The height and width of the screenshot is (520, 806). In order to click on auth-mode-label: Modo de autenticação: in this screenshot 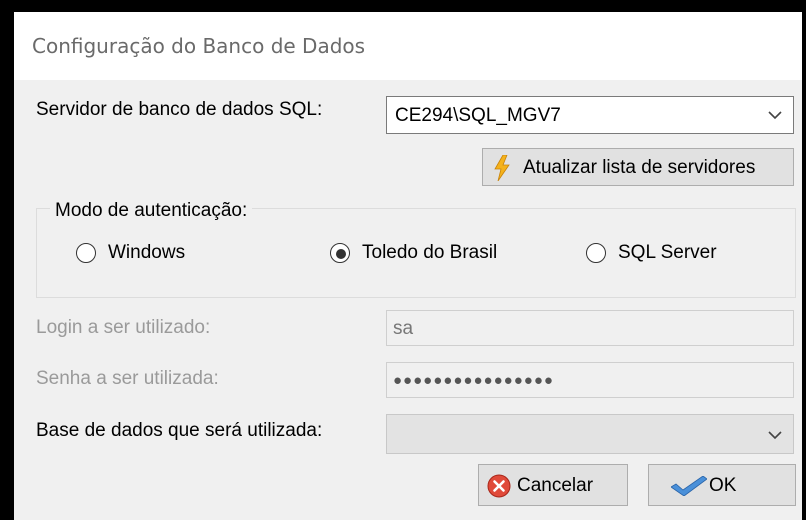, I will do `click(151, 211)`.